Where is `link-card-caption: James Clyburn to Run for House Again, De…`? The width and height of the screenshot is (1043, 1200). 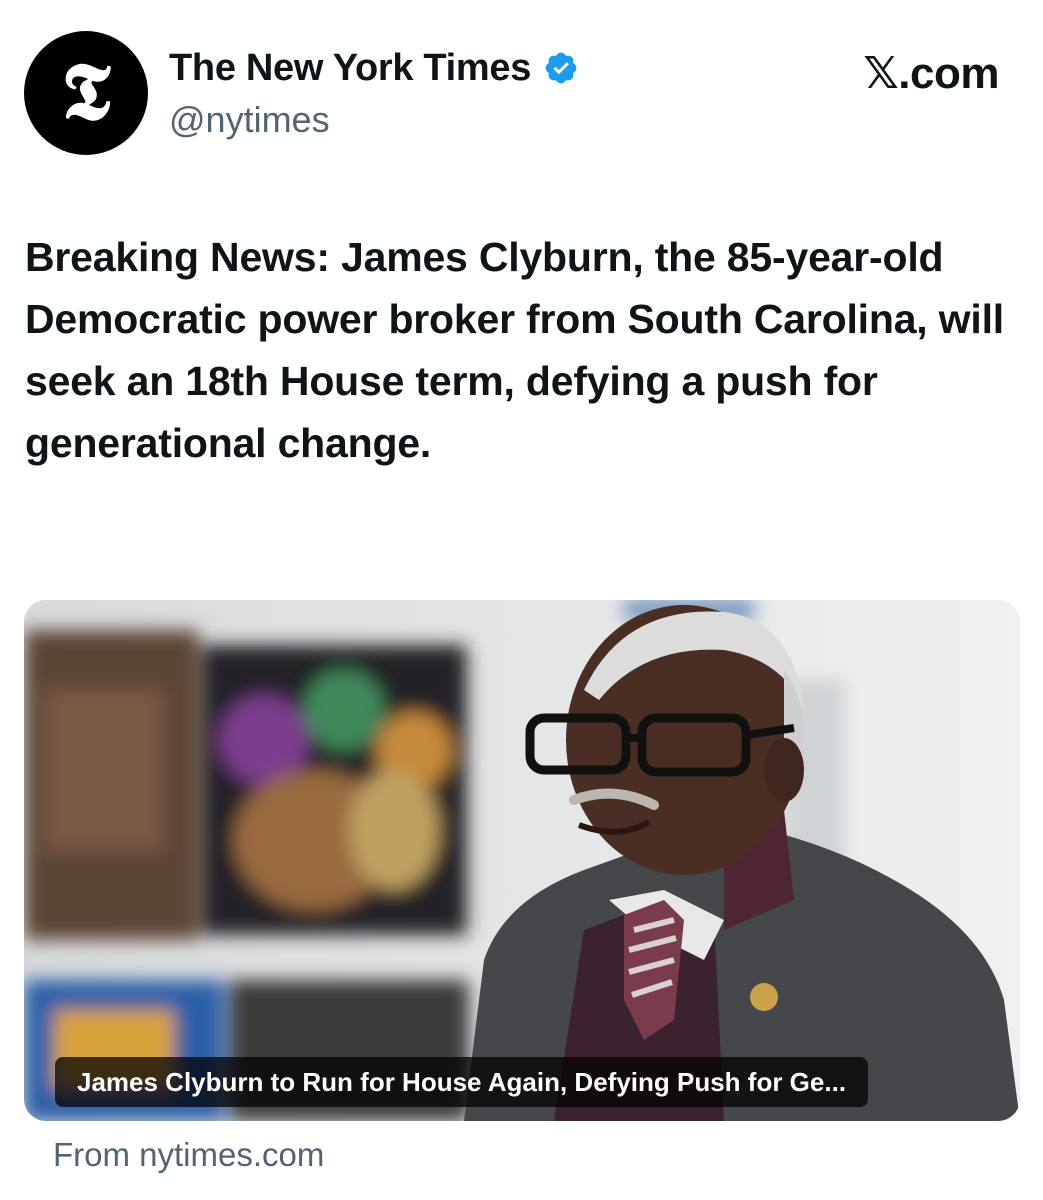 link-card-caption: James Clyburn to Run for House Again, De… is located at coordinates (462, 1082).